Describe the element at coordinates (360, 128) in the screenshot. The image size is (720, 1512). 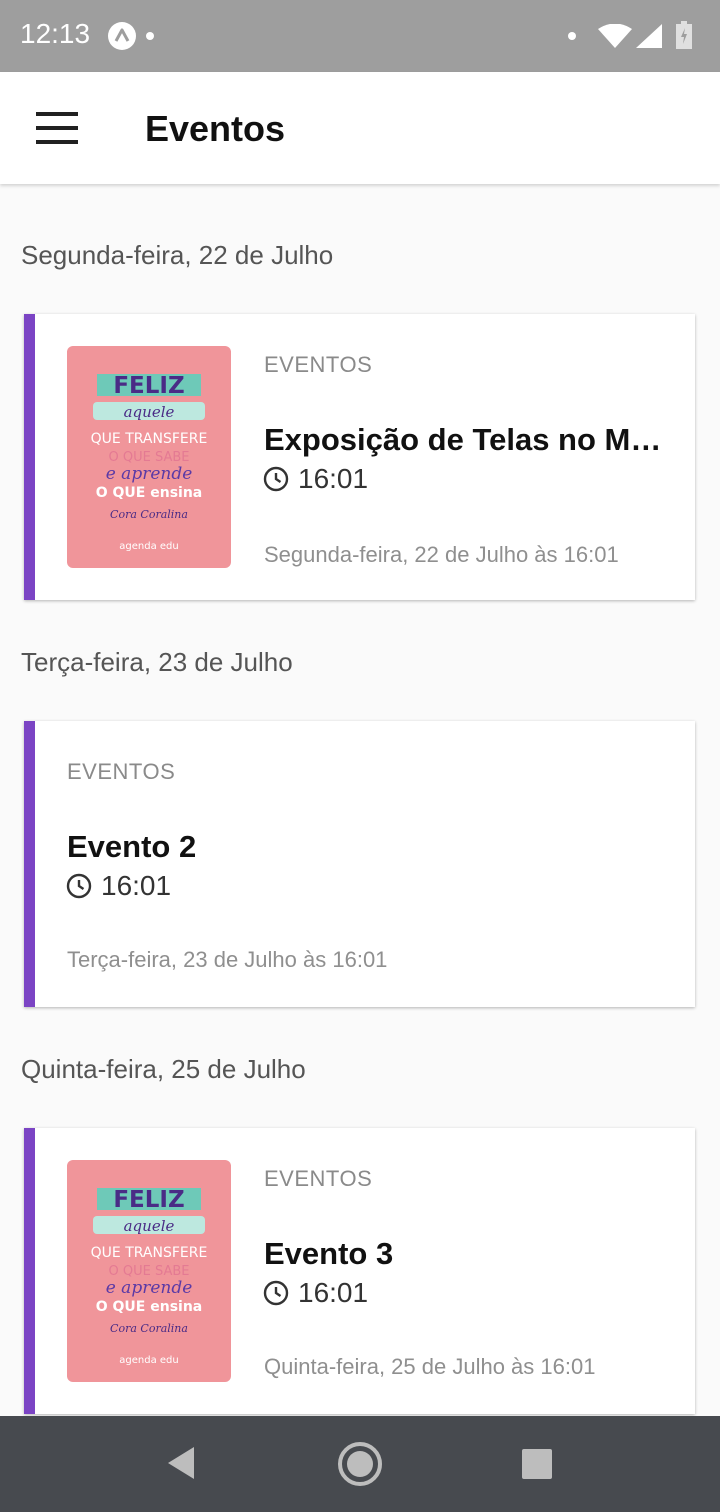
I see `app-bar: Eventos` at that location.